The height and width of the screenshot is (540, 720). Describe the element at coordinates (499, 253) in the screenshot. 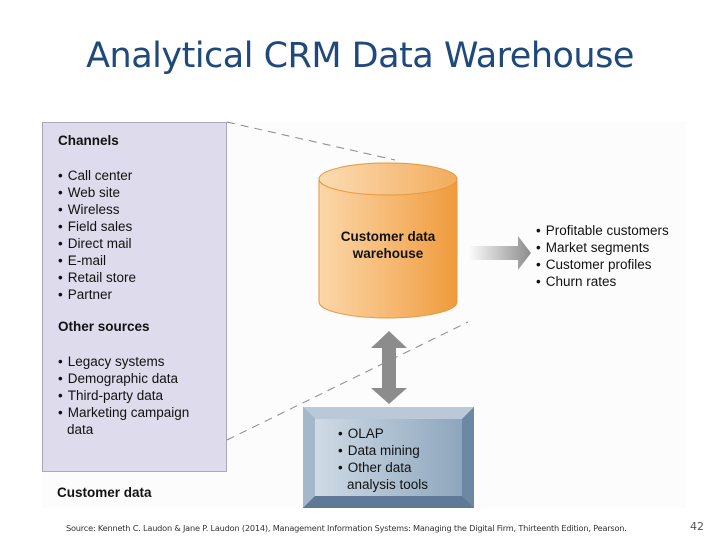

I see `right-arrow-icon` at that location.